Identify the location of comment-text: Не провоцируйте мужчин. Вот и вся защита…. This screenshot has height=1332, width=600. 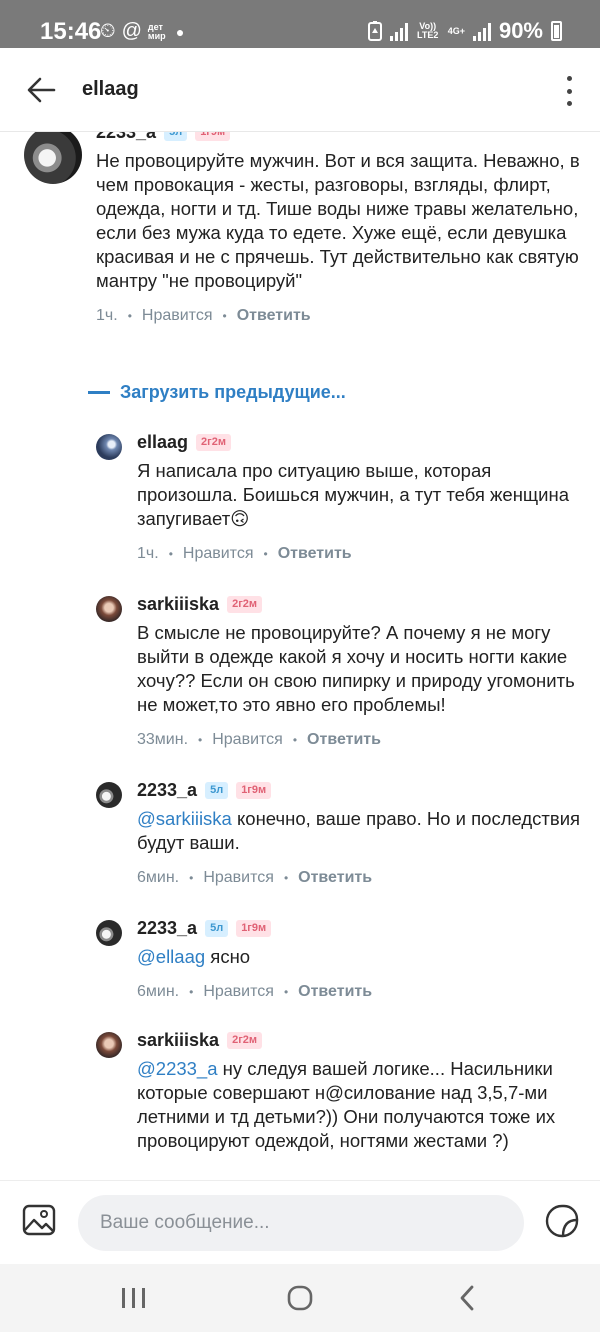
(338, 220).